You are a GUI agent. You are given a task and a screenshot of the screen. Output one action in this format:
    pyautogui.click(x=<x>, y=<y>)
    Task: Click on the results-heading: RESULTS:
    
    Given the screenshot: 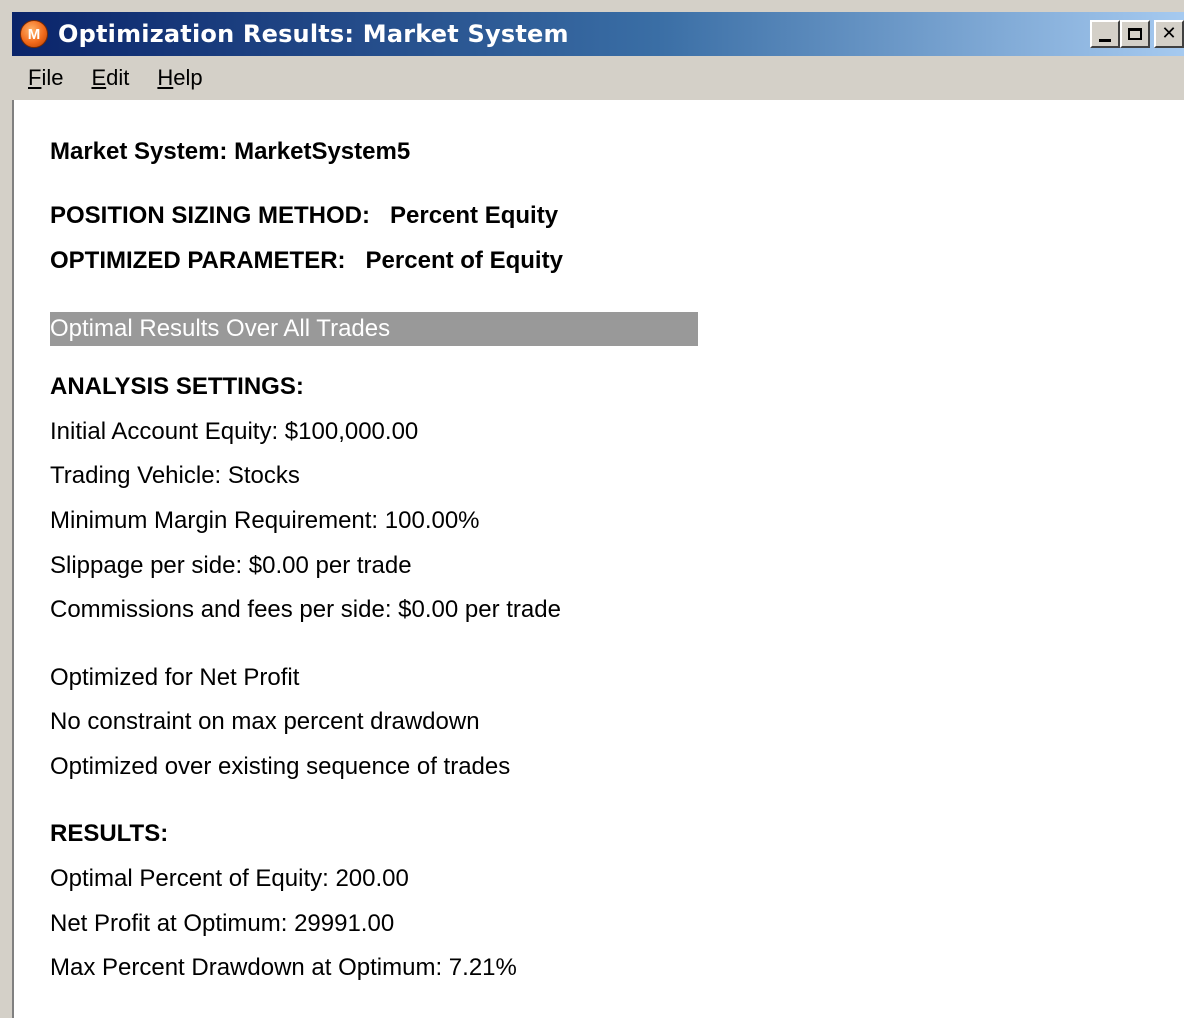 What is the action you would take?
    pyautogui.click(x=109, y=833)
    